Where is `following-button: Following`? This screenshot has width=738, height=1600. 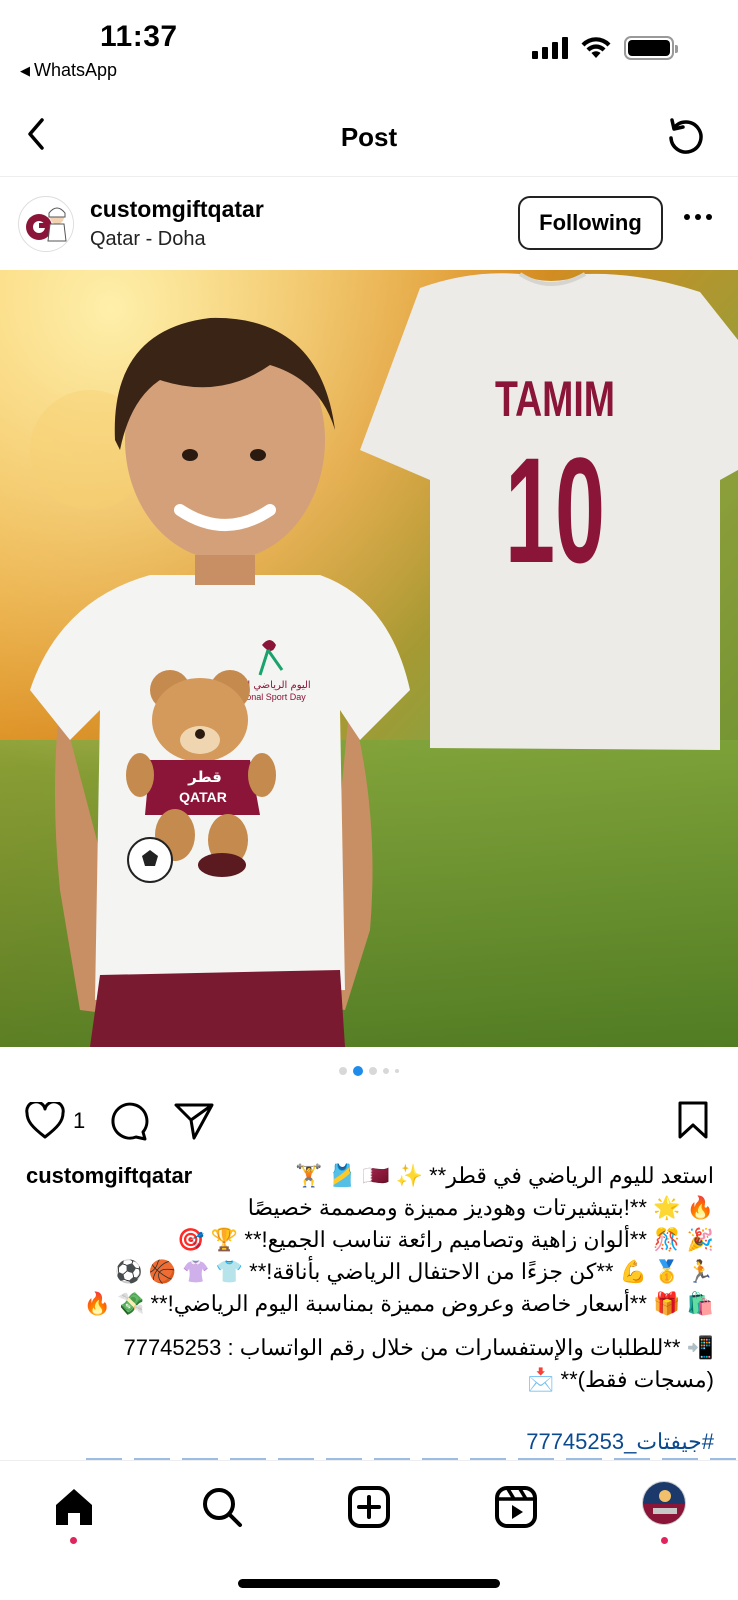
following-button: Following is located at coordinates (590, 223).